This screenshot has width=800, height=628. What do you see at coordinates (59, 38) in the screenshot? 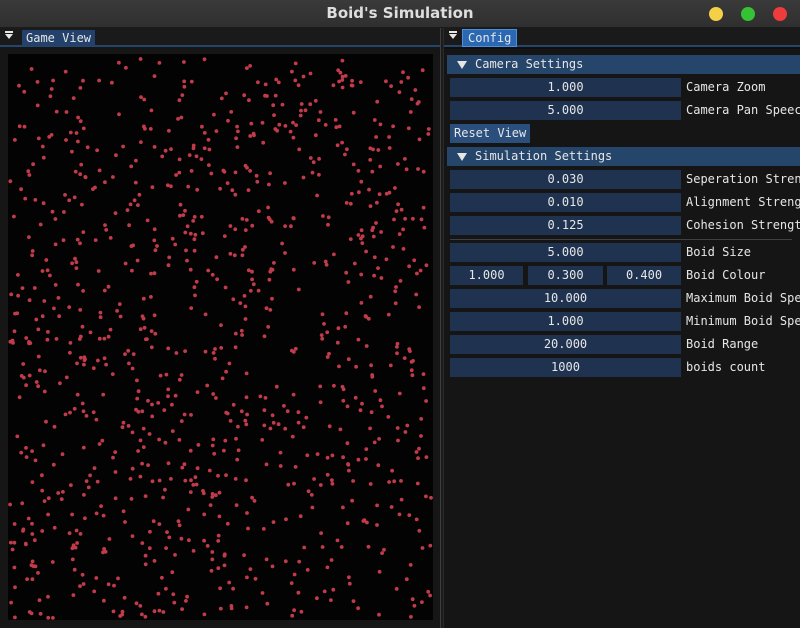
I see `tab-game-view: Game View` at bounding box center [59, 38].